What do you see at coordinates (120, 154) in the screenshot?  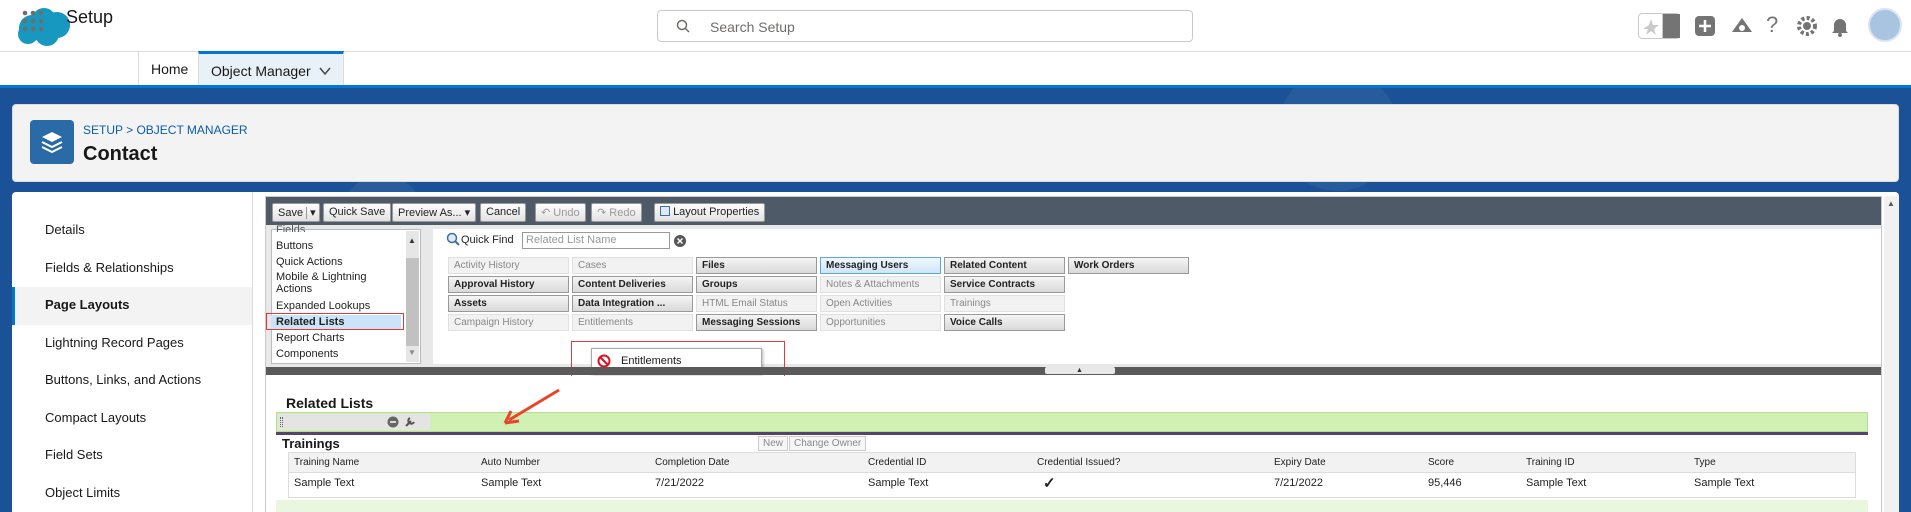 I see `page-title: Contact` at bounding box center [120, 154].